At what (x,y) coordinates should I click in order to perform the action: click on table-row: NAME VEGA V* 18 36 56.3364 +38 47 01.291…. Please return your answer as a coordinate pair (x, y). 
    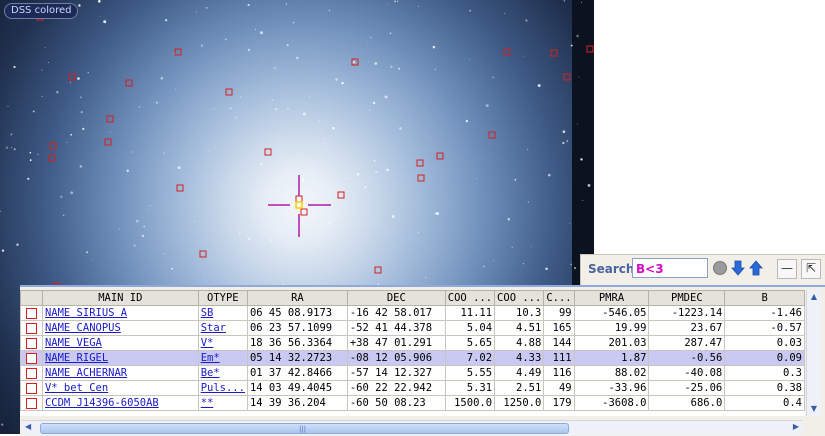
    Looking at the image, I should click on (412, 343).